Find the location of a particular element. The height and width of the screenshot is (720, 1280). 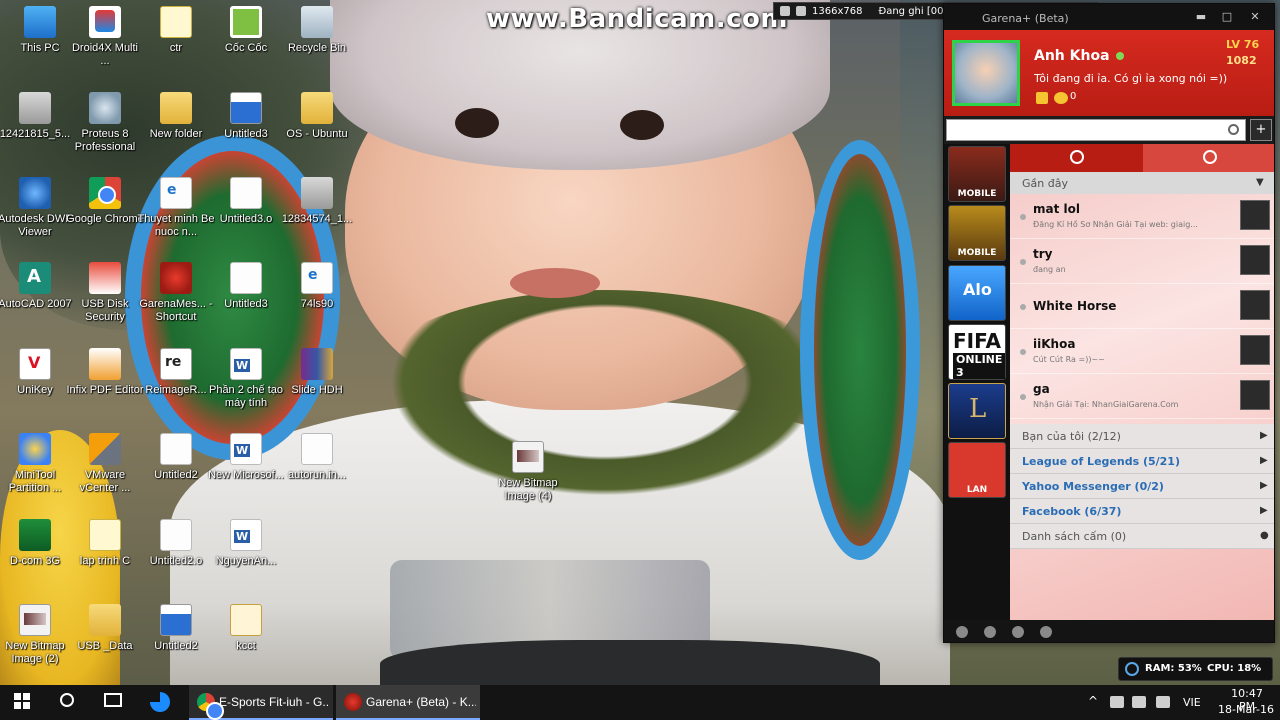

unikey-icon is located at coordinates (35, 364).